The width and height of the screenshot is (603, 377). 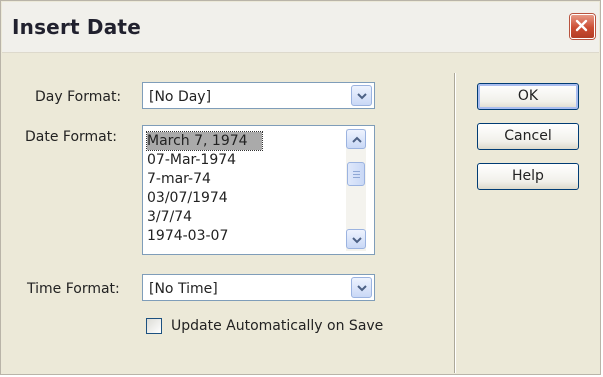 I want to click on day-format-select: [No Day], so click(x=258, y=95).